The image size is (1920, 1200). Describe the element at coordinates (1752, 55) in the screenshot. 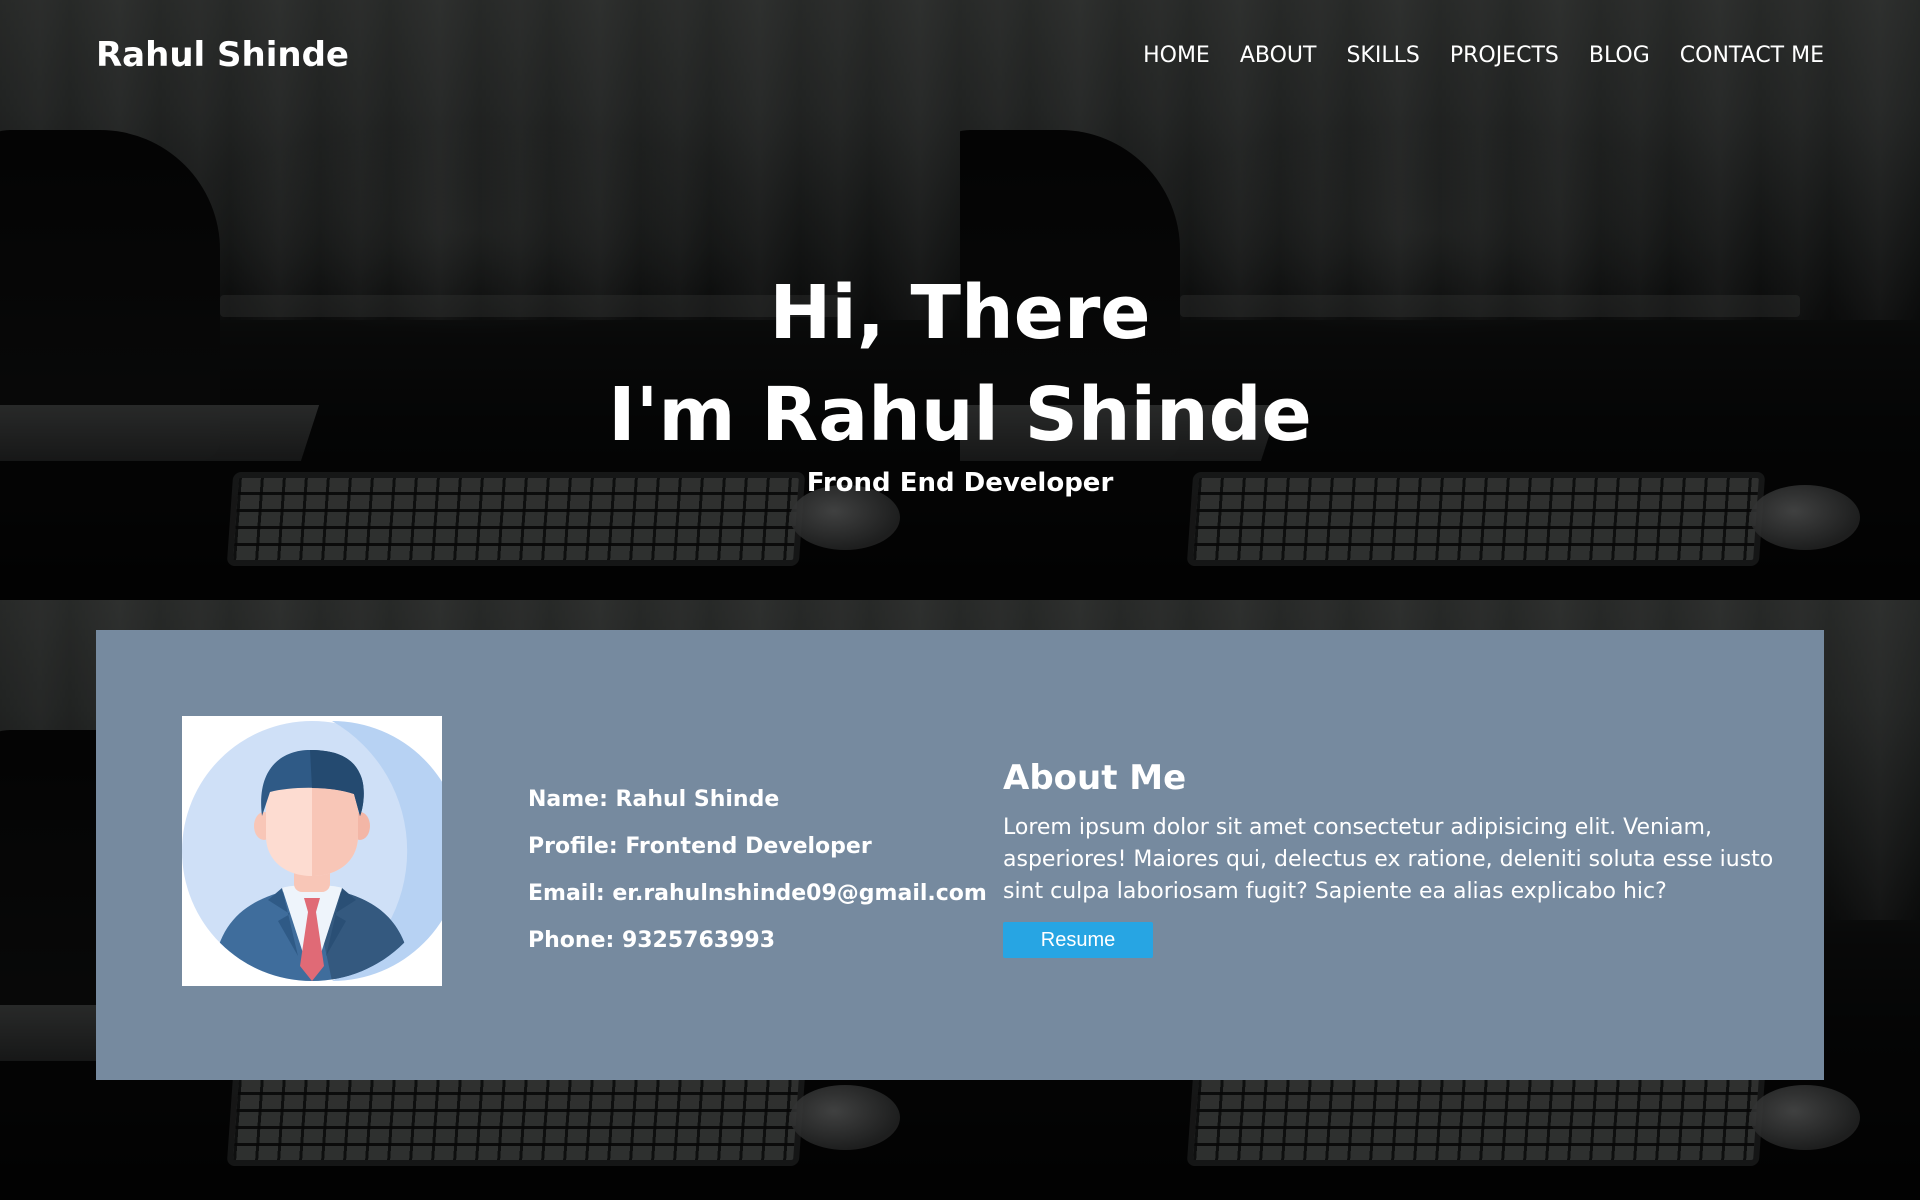

I see `nav-link-contact: CONTACT ME` at that location.